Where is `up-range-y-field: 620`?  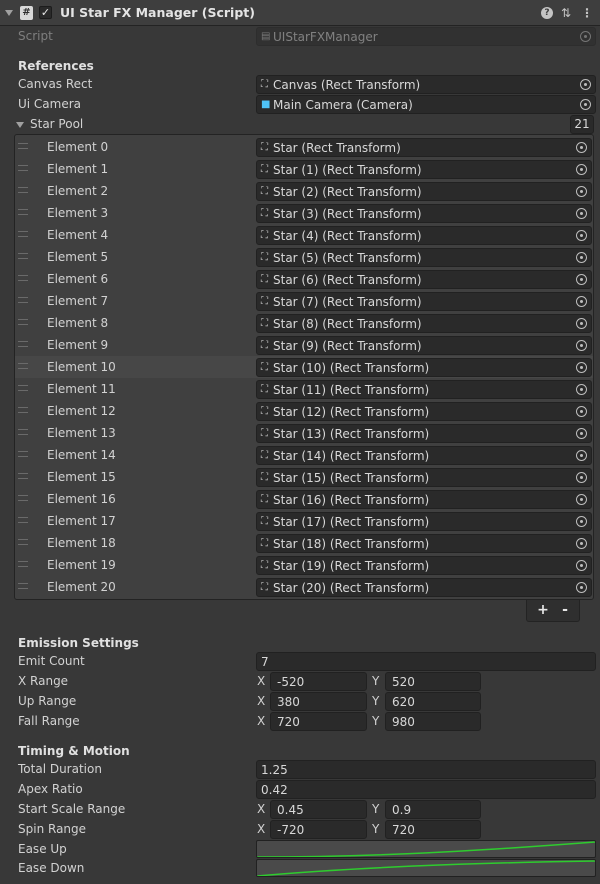 up-range-y-field: 620 is located at coordinates (433, 701).